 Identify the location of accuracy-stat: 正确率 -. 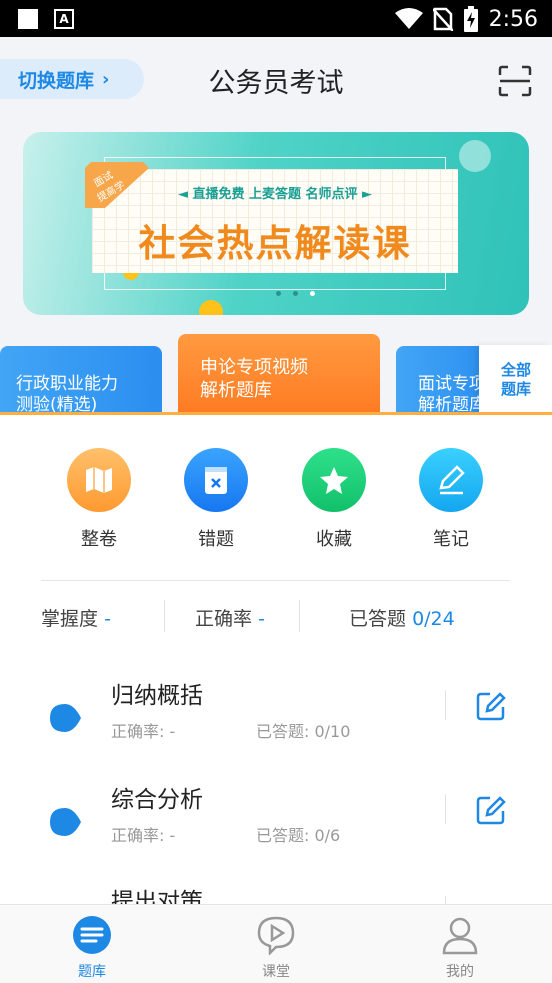
(230, 617).